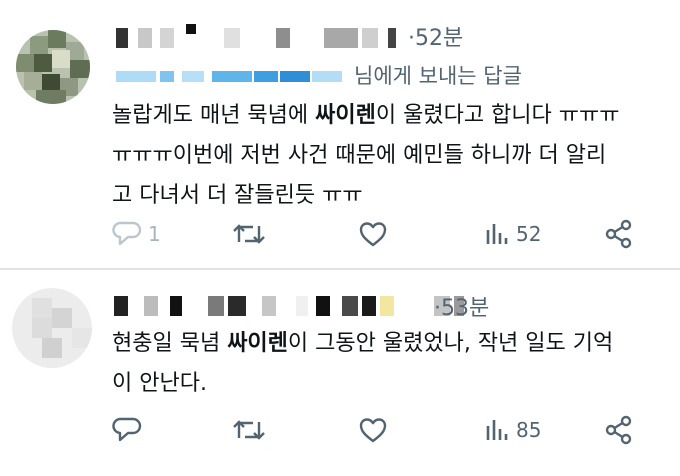  I want to click on action-bar: 1 52, so click(382, 234).